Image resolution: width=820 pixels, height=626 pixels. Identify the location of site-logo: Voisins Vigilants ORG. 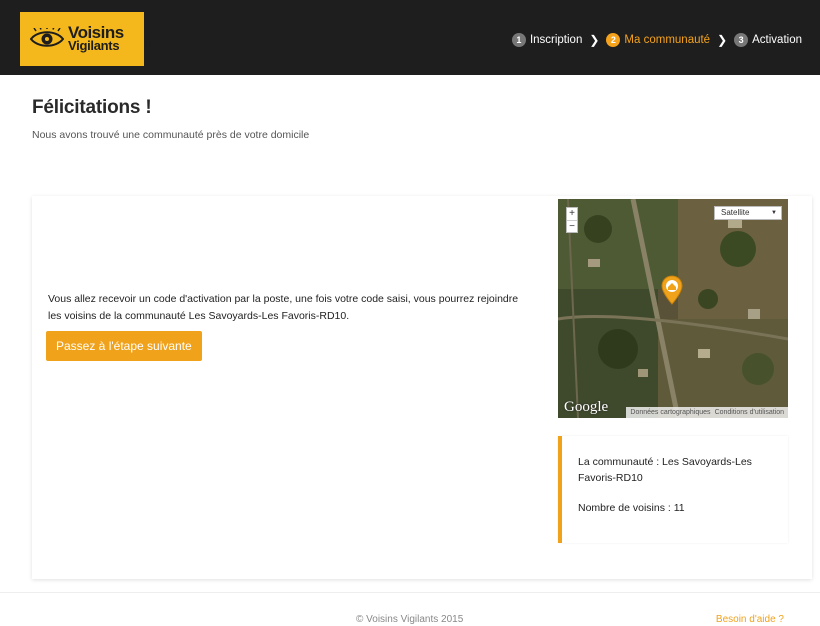
(86, 39).